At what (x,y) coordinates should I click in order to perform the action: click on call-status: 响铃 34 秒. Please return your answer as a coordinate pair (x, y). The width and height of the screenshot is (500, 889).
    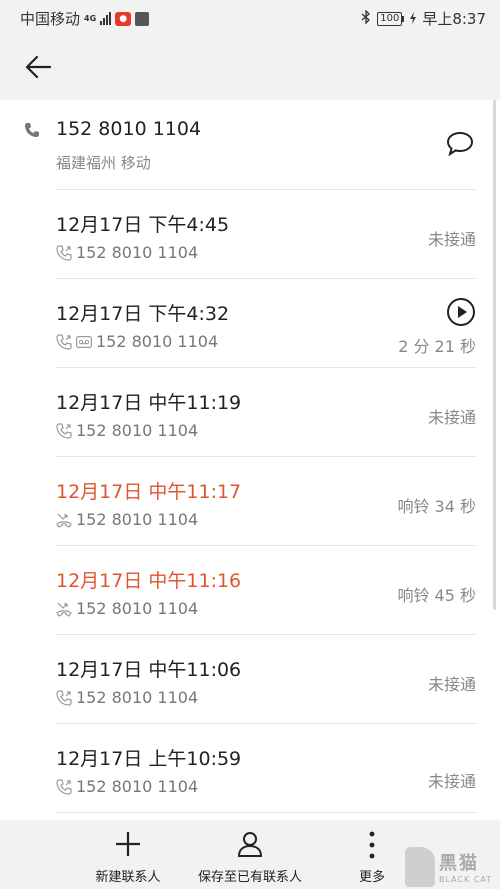
    Looking at the image, I should click on (436, 506).